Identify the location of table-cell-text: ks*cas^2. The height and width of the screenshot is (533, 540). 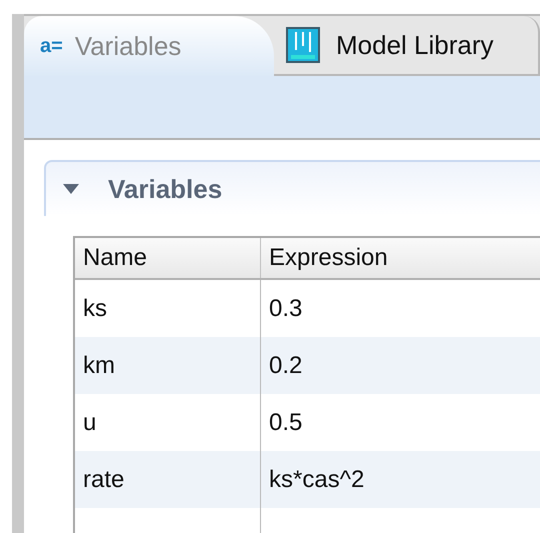
(317, 479).